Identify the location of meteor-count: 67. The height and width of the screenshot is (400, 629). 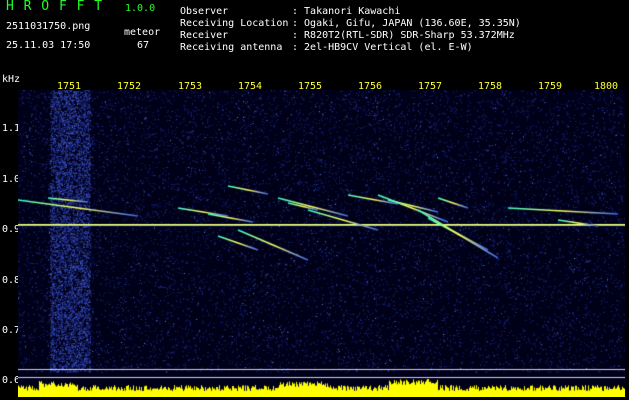
(143, 45).